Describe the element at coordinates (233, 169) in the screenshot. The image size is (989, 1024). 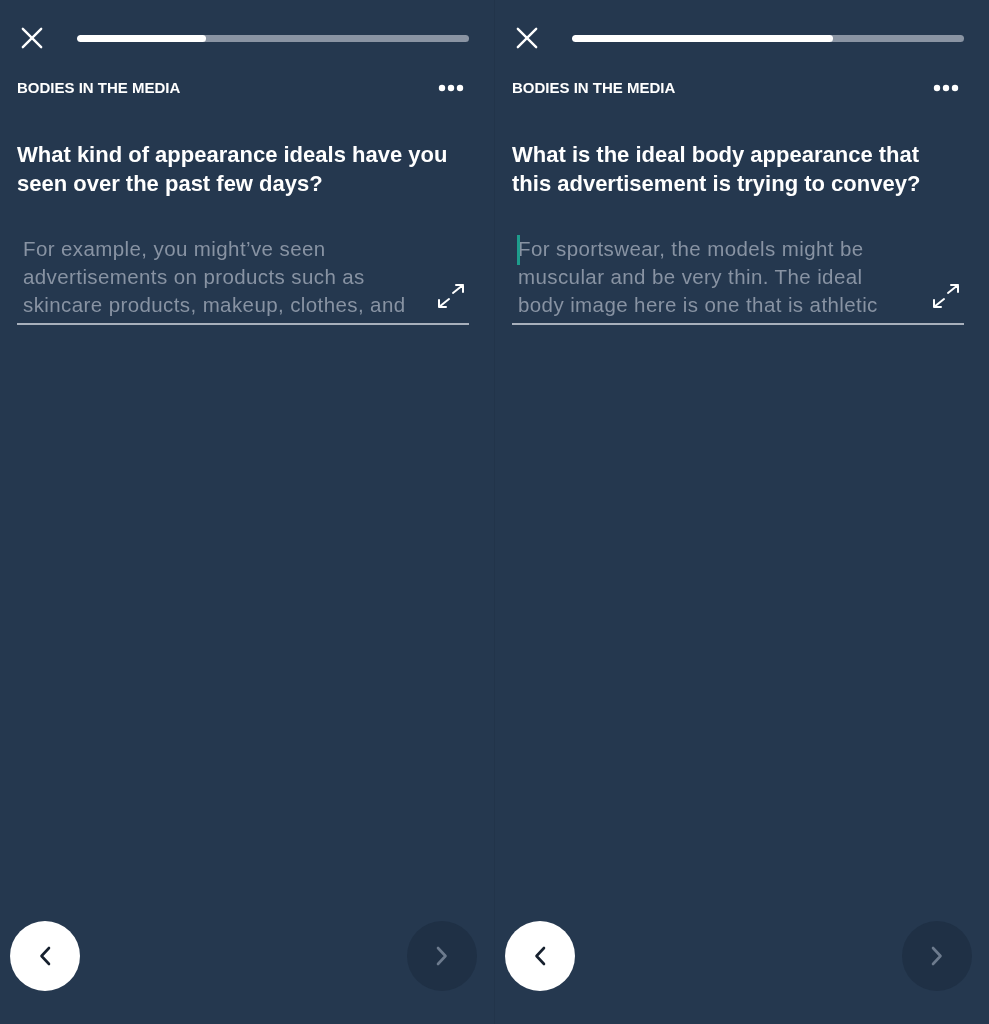
I see `question-text: What kind of appearance ideals have you seen over the past few days?` at that location.